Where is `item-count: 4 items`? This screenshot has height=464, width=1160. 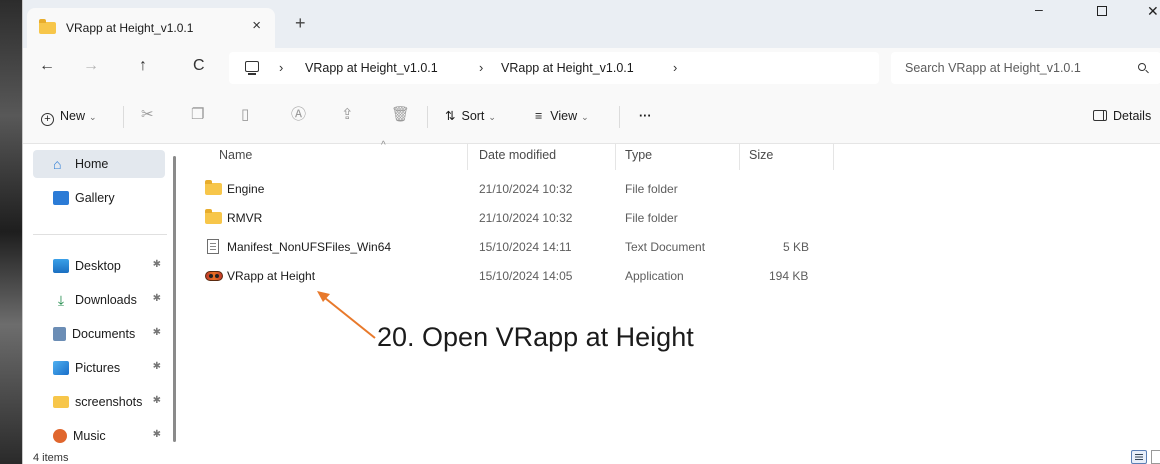 item-count: 4 items is located at coordinates (51, 458).